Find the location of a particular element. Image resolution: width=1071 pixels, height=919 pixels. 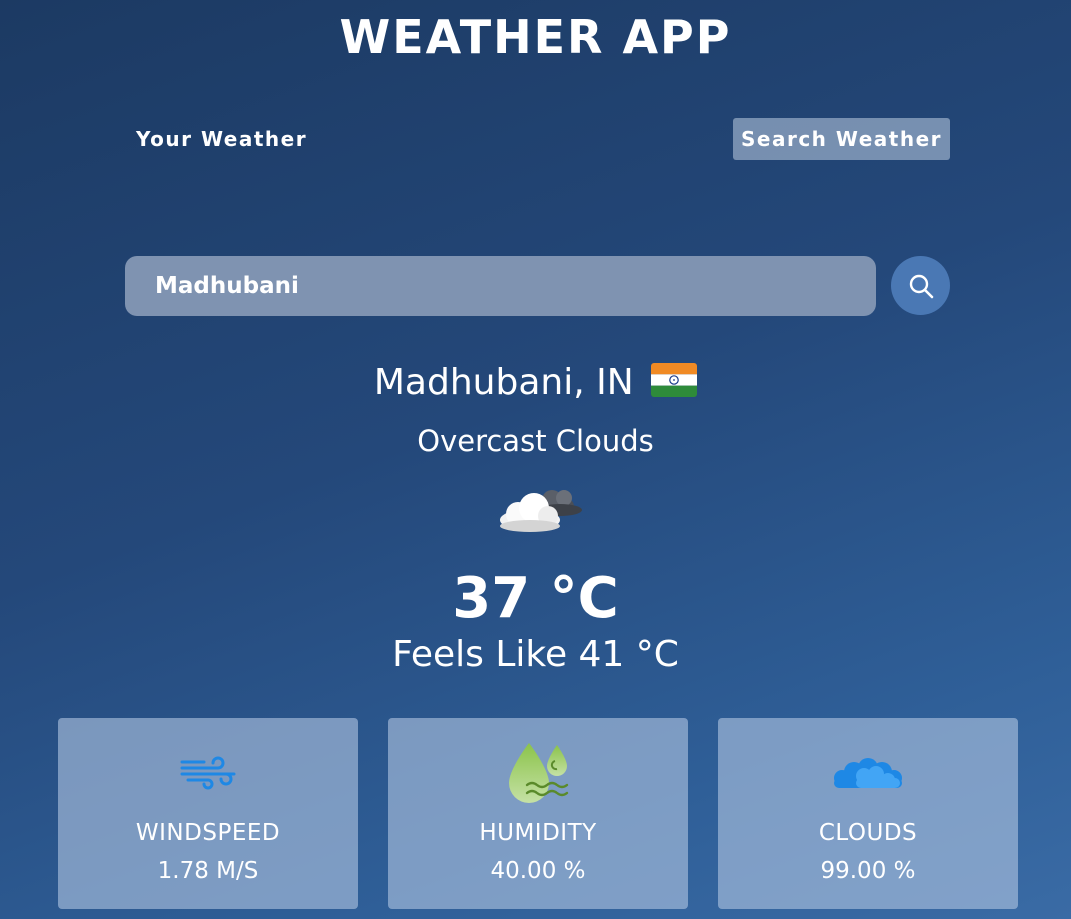

windspeed-label: WINDSPEED is located at coordinates (208, 833).